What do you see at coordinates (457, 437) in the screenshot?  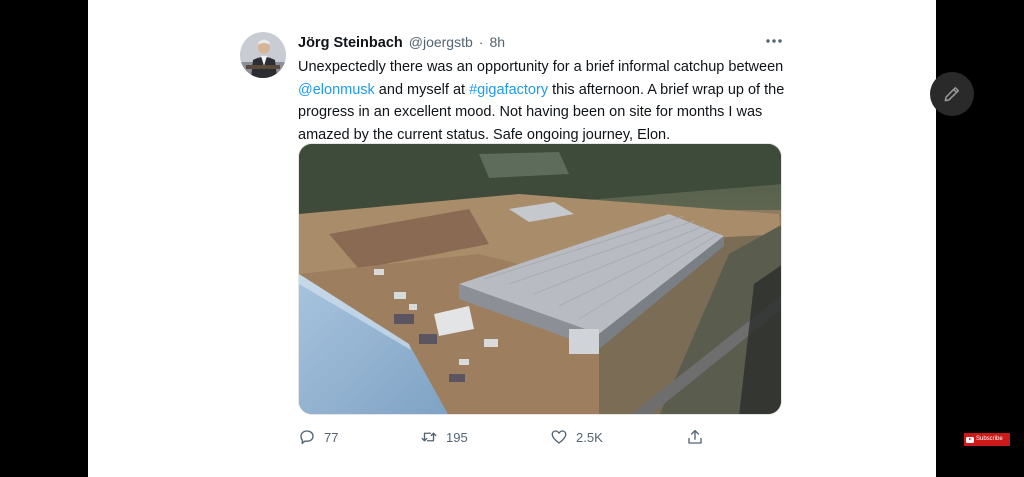 I see `retweet-count: 195` at bounding box center [457, 437].